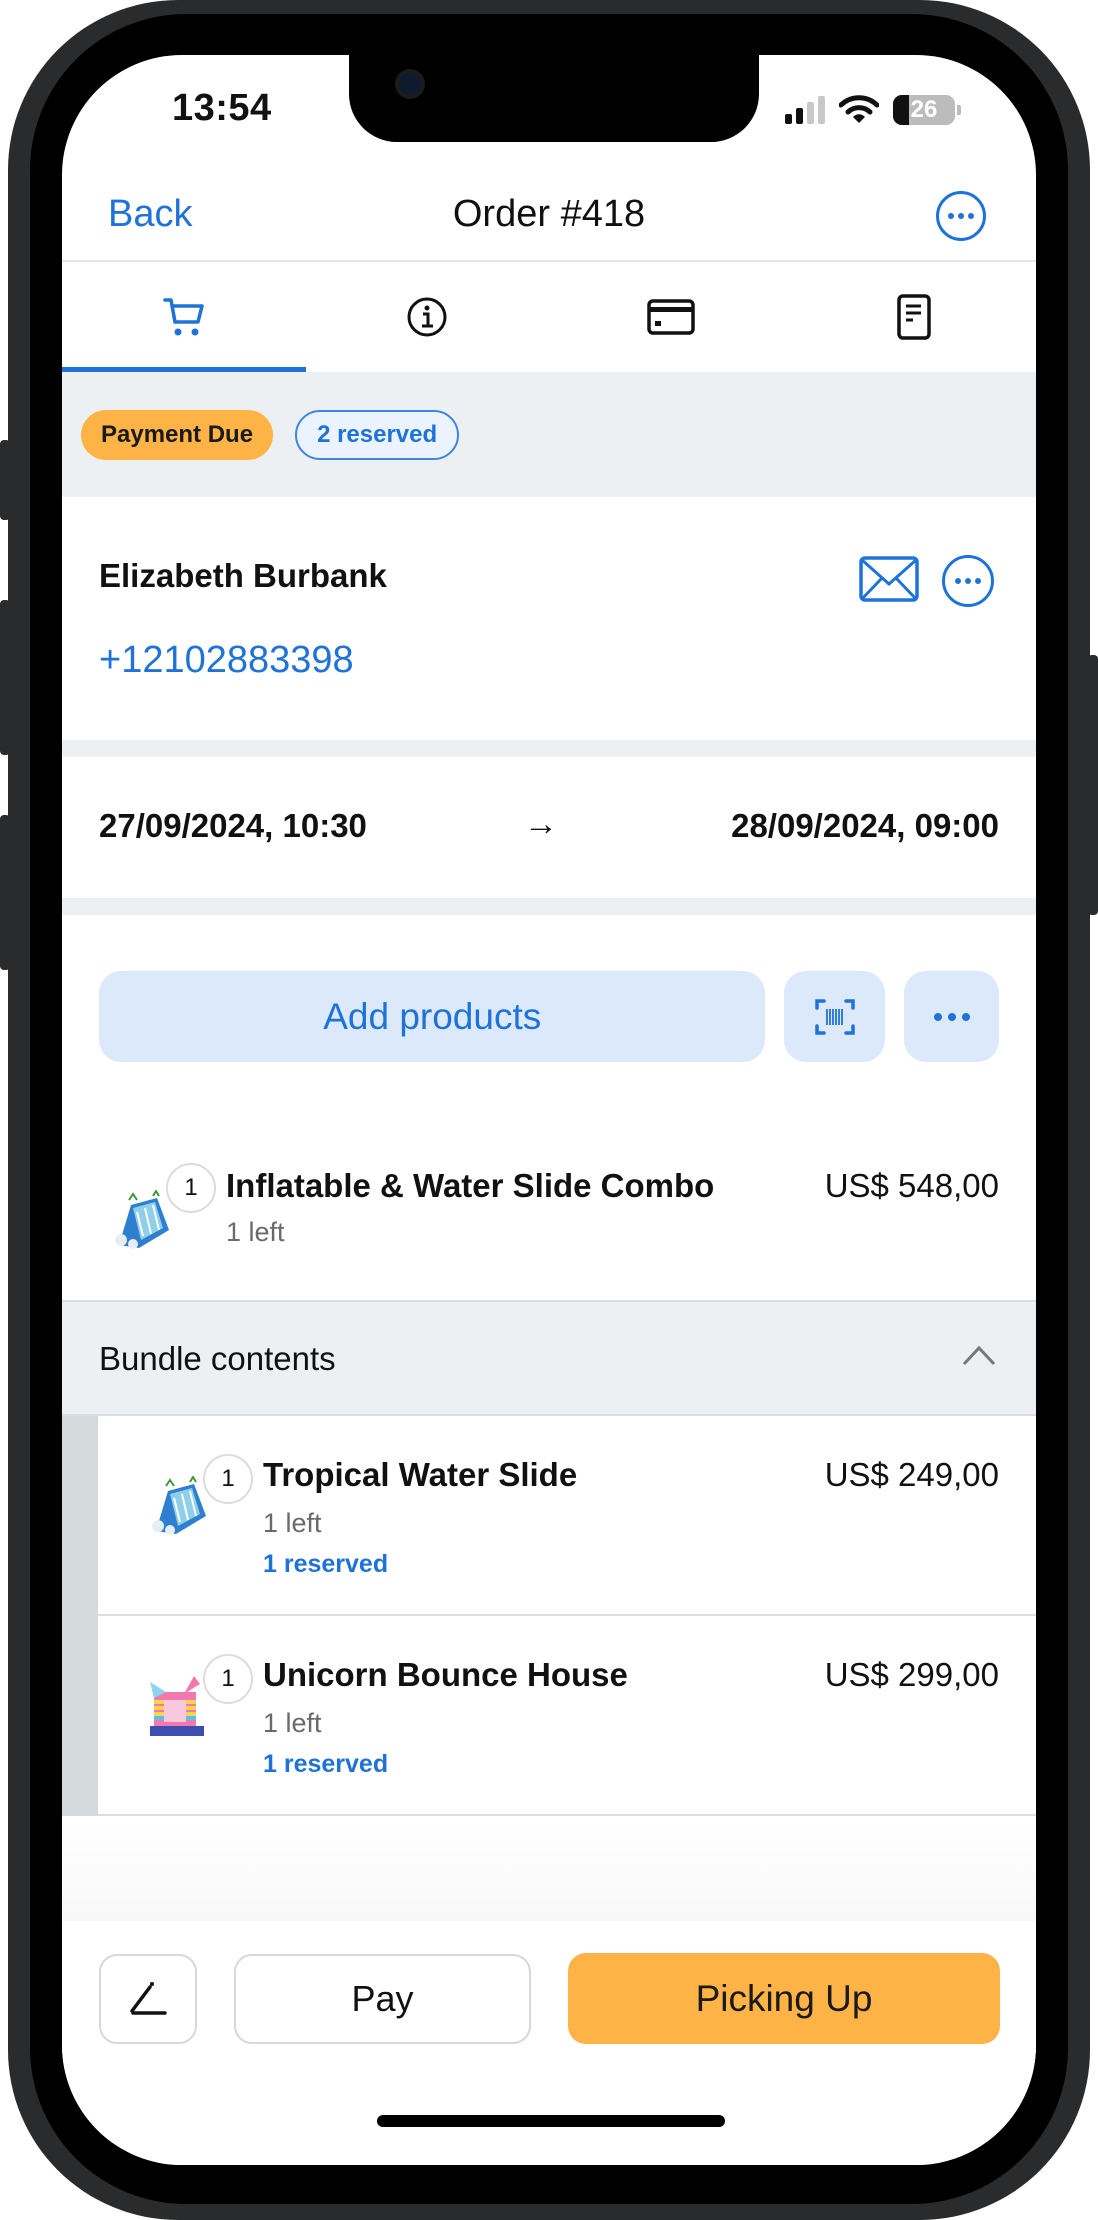 The image size is (1098, 2220). I want to click on product-actions: Add products, so click(549, 1016).